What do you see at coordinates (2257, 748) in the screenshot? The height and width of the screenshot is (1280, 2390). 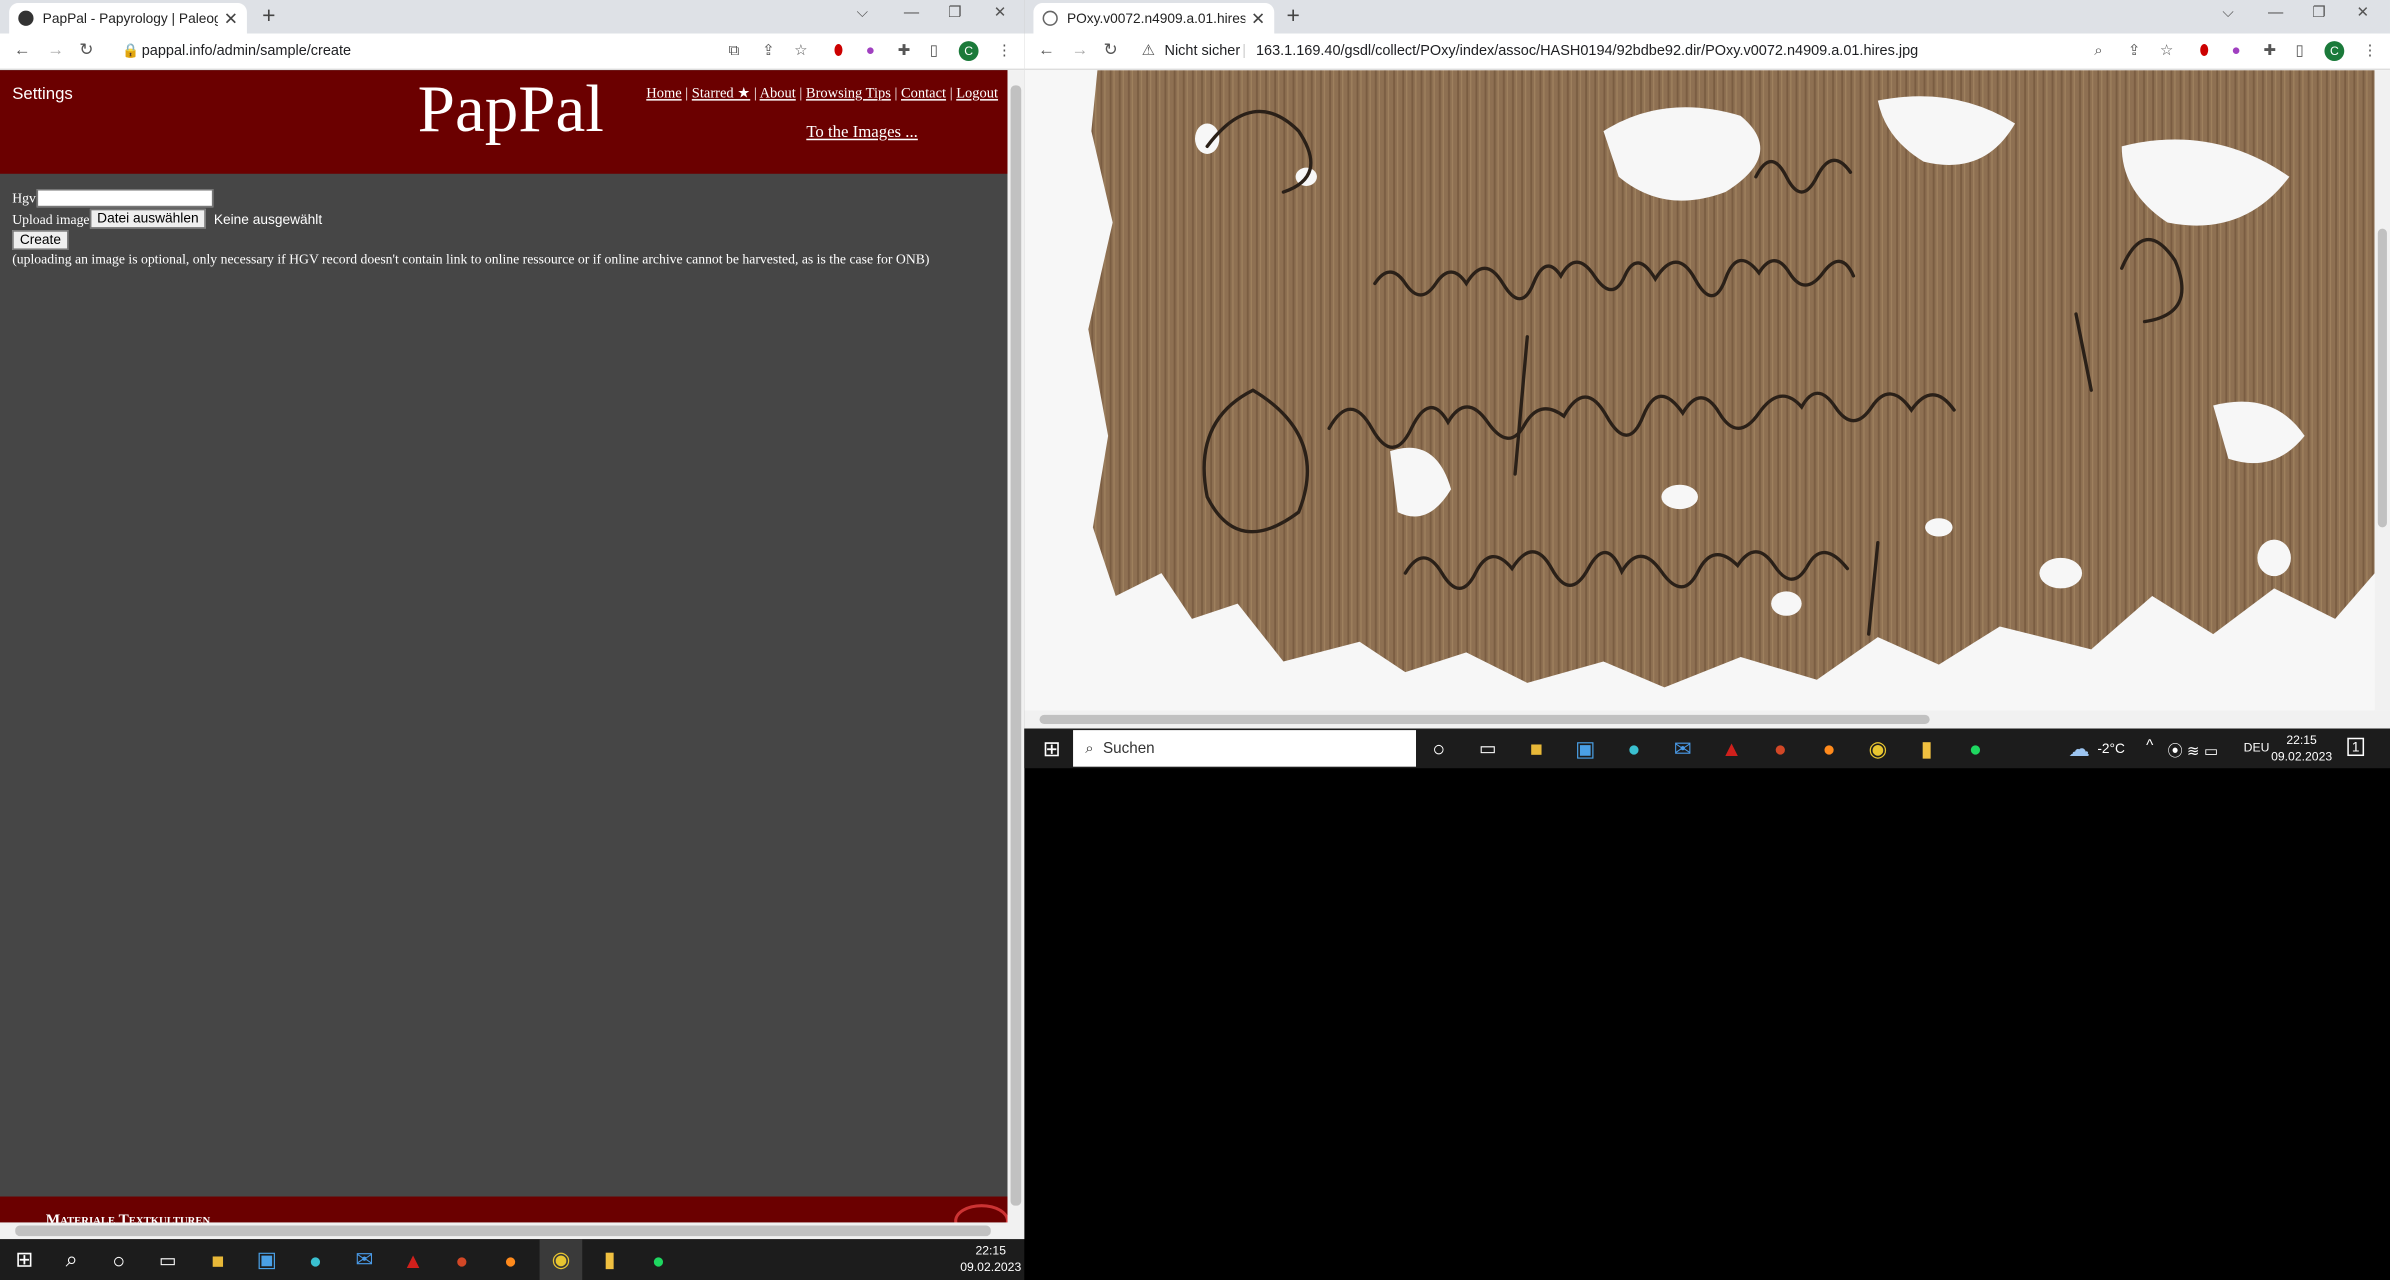 I see `language-indicator: DEU` at bounding box center [2257, 748].